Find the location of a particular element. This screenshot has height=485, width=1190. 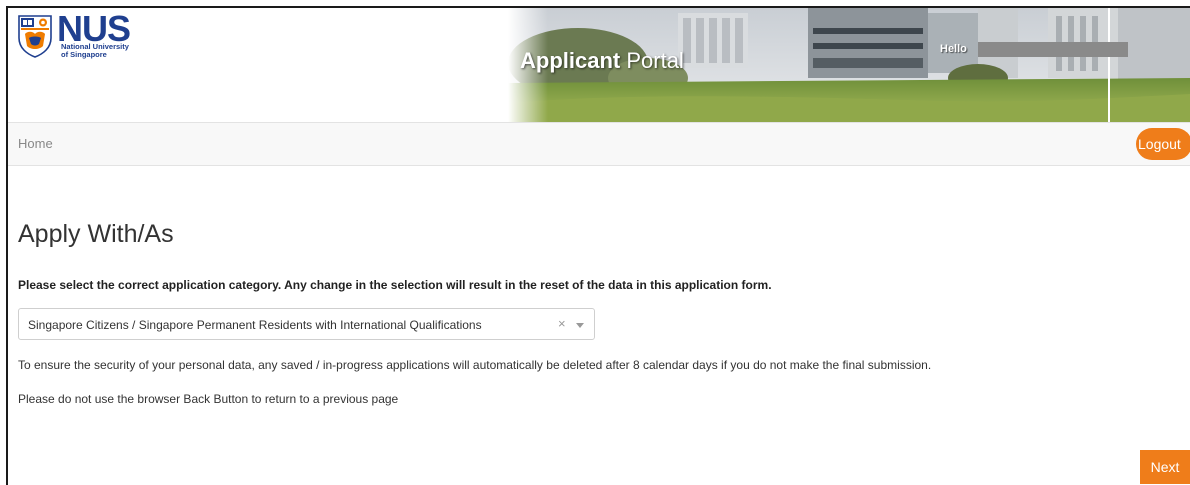

campus-banner: Applicant Portal Hello is located at coordinates (849, 65).